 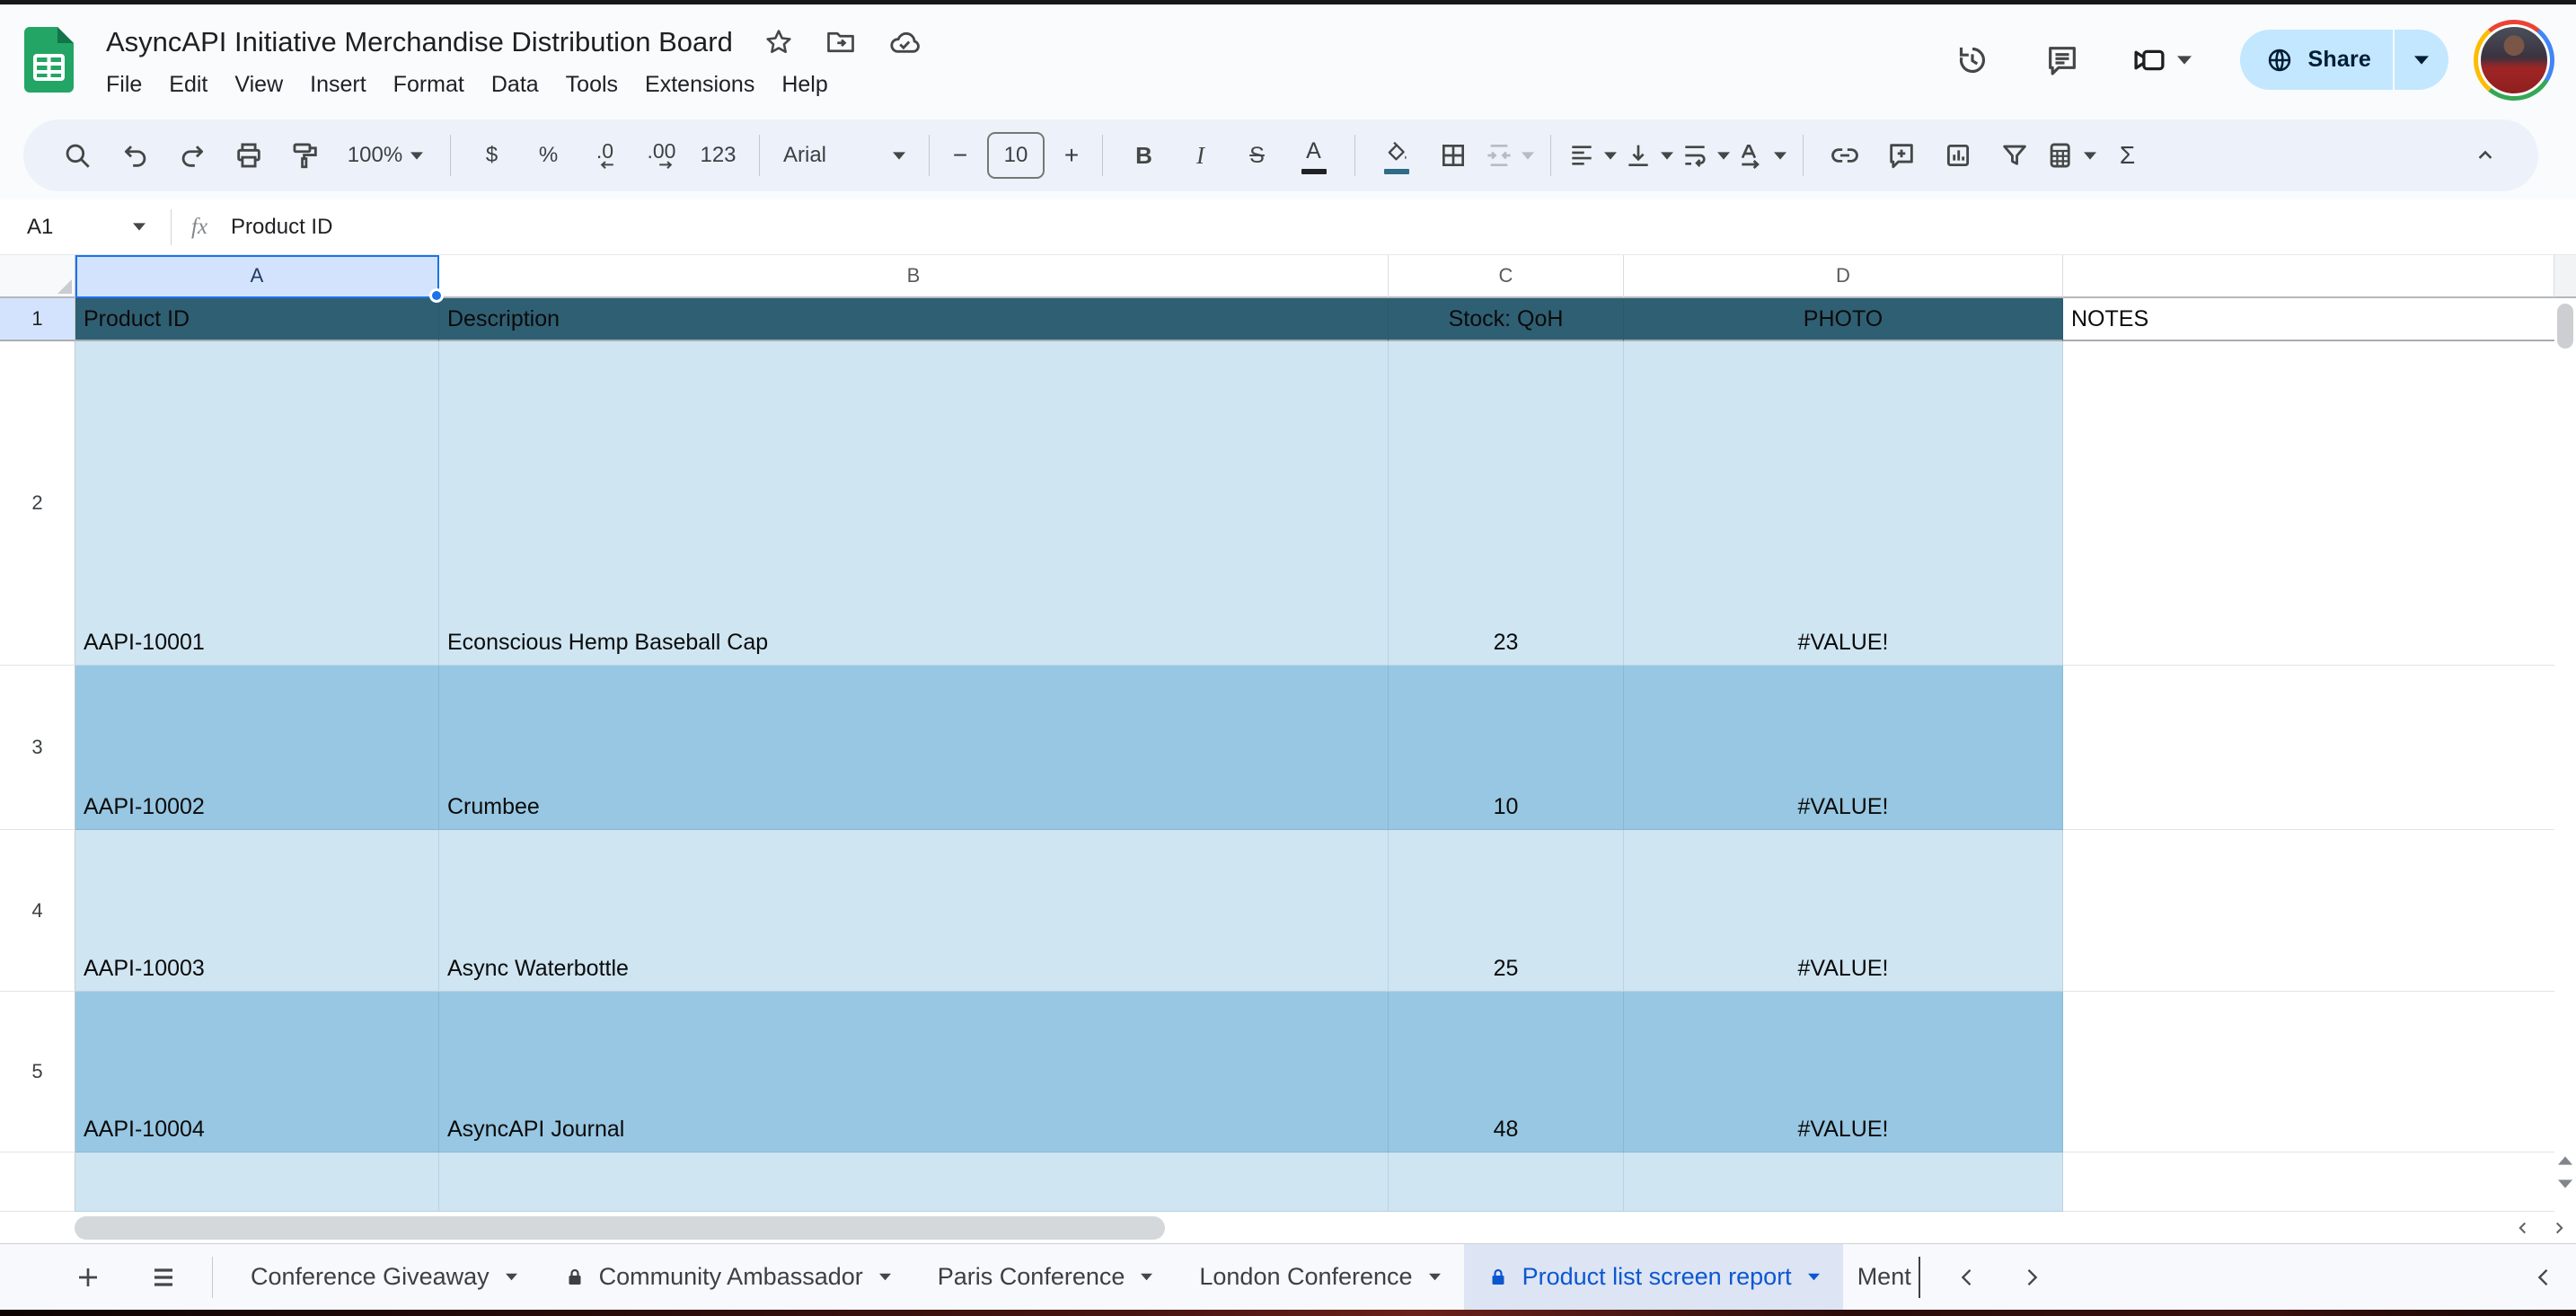 What do you see at coordinates (914, 1072) in the screenshot?
I see `cell: AsyncAPI Journal` at bounding box center [914, 1072].